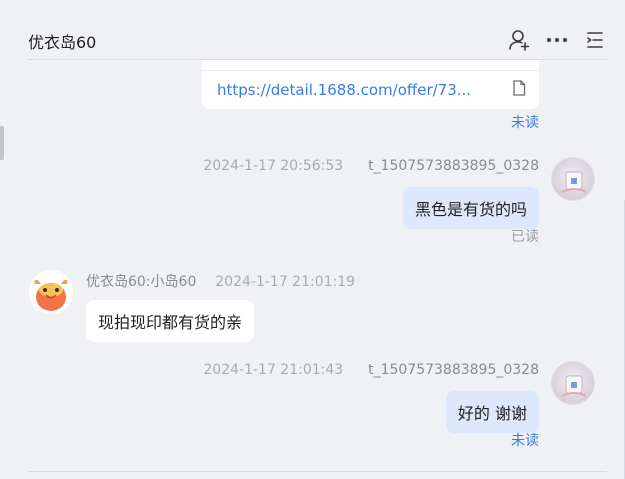 This screenshot has width=625, height=479. I want to click on menu-button, so click(595, 40).